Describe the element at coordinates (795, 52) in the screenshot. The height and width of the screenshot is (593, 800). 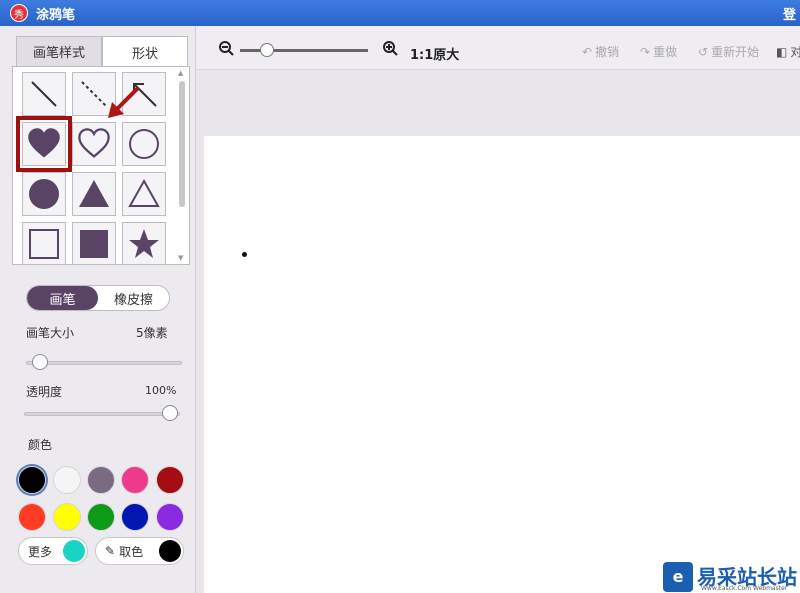
I see `compare-label: 对` at that location.